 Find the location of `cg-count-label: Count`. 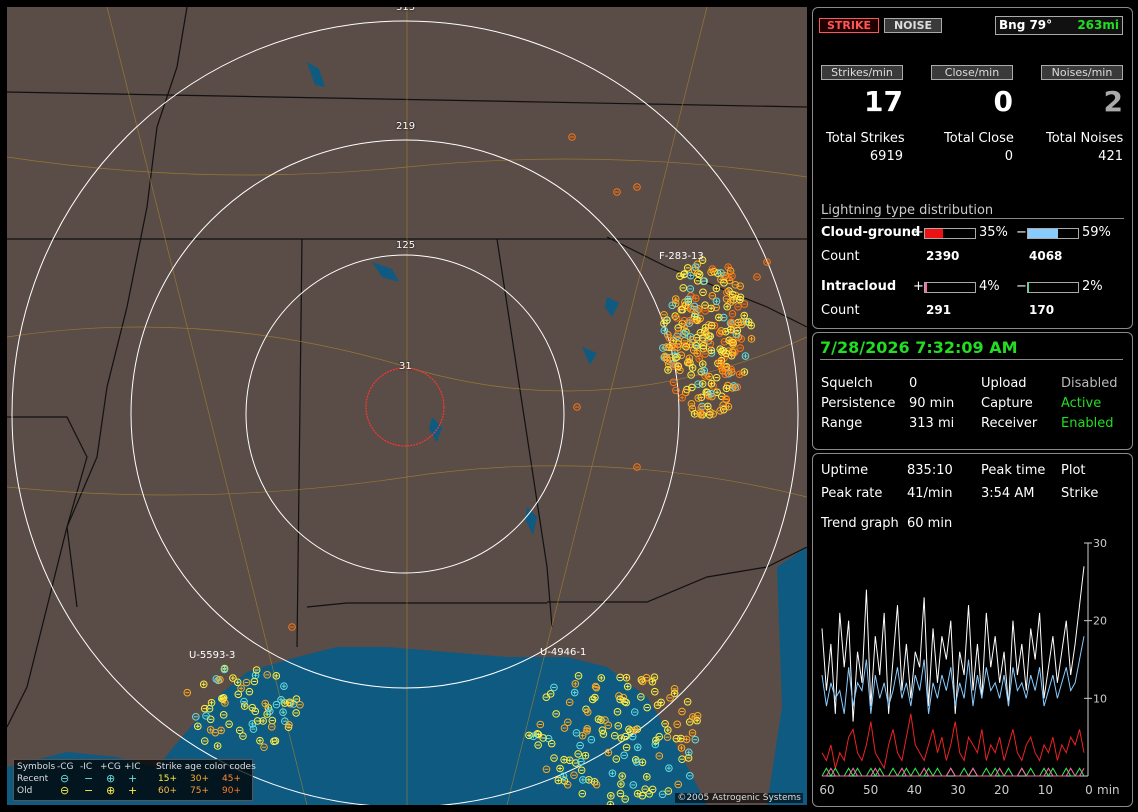

cg-count-label: Count is located at coordinates (840, 256).